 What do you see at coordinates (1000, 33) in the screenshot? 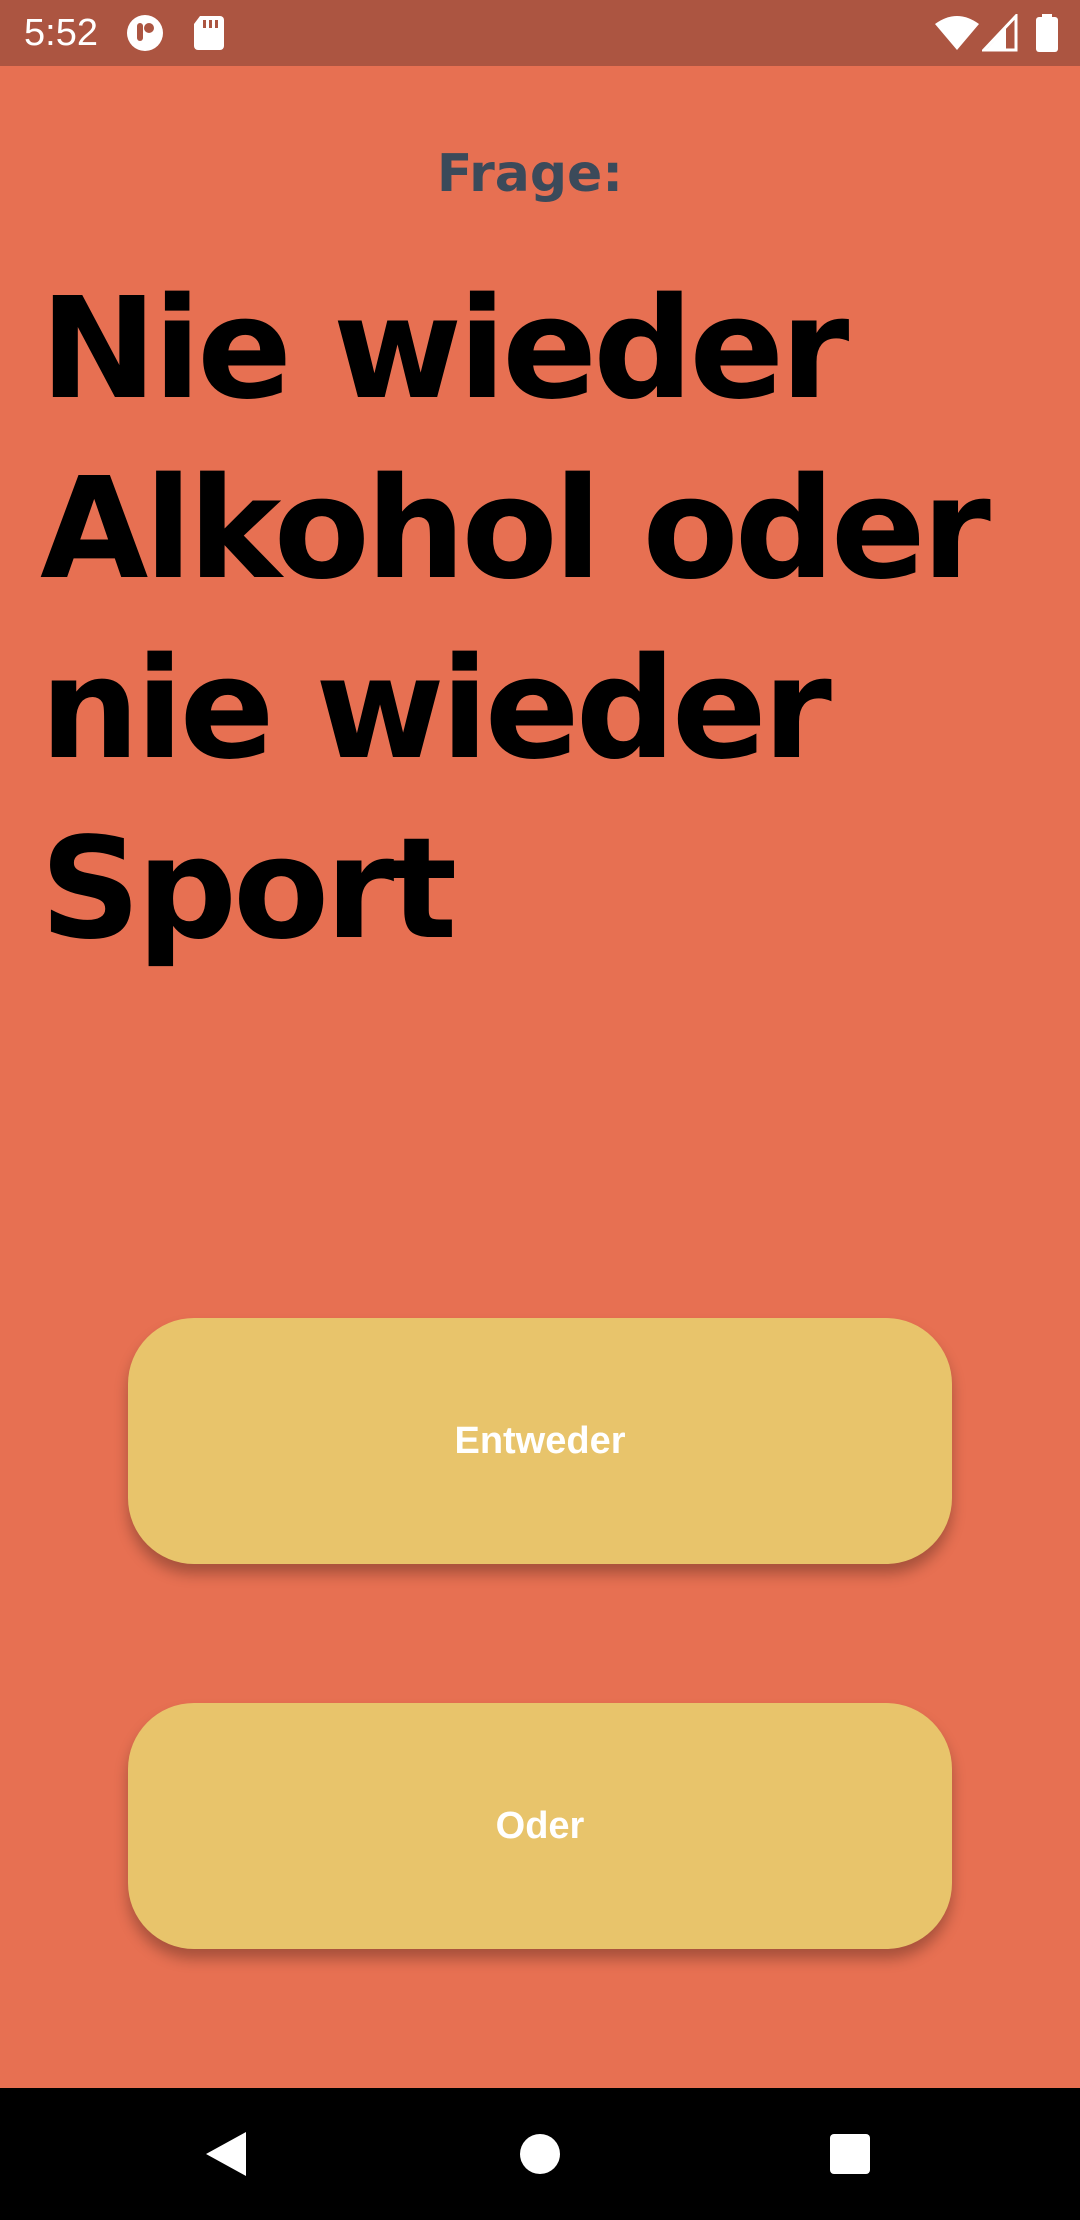
I see `cell-signal-icon` at bounding box center [1000, 33].